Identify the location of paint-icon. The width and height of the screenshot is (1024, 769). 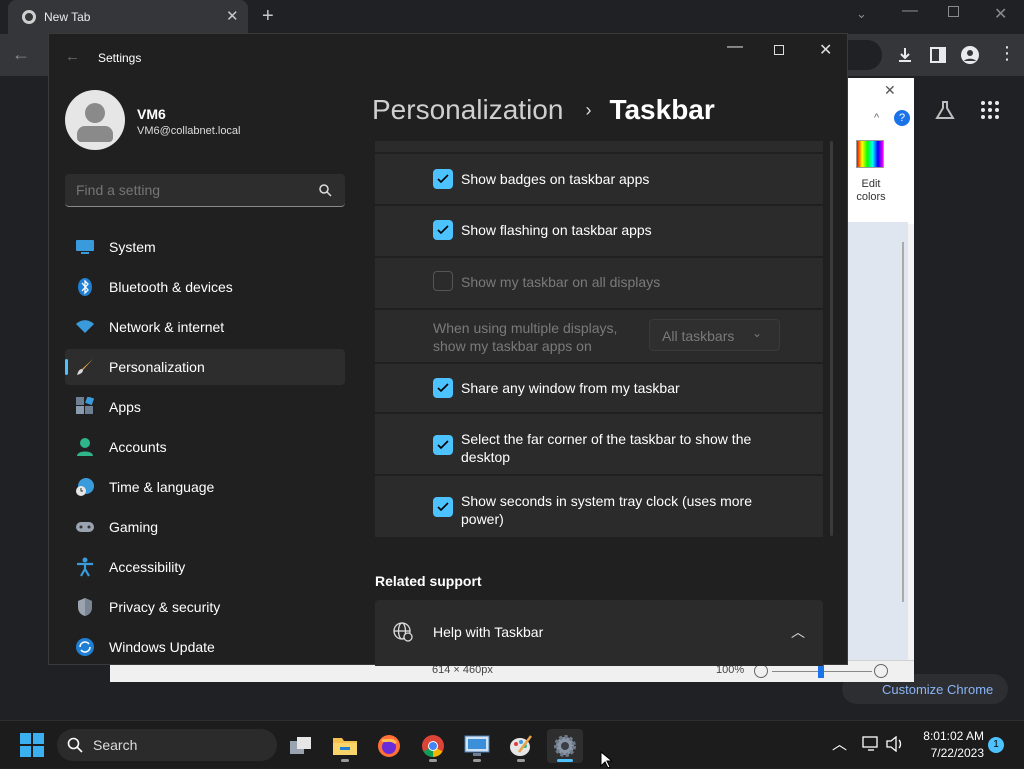
(521, 745).